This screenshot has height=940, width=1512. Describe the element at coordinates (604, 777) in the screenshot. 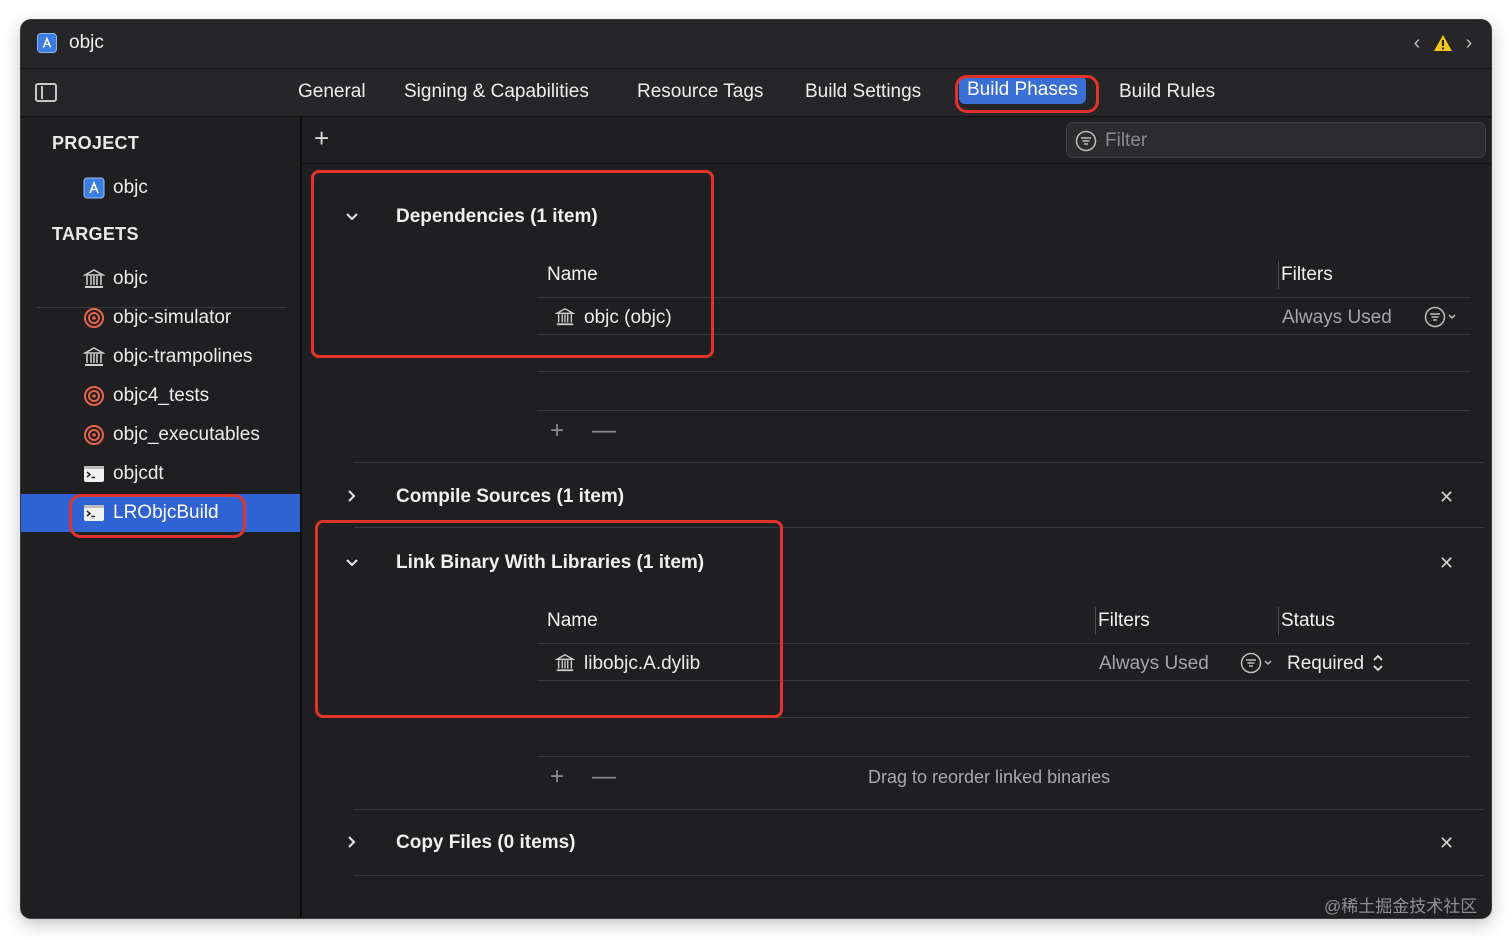

I see `remove-library-button: —` at that location.